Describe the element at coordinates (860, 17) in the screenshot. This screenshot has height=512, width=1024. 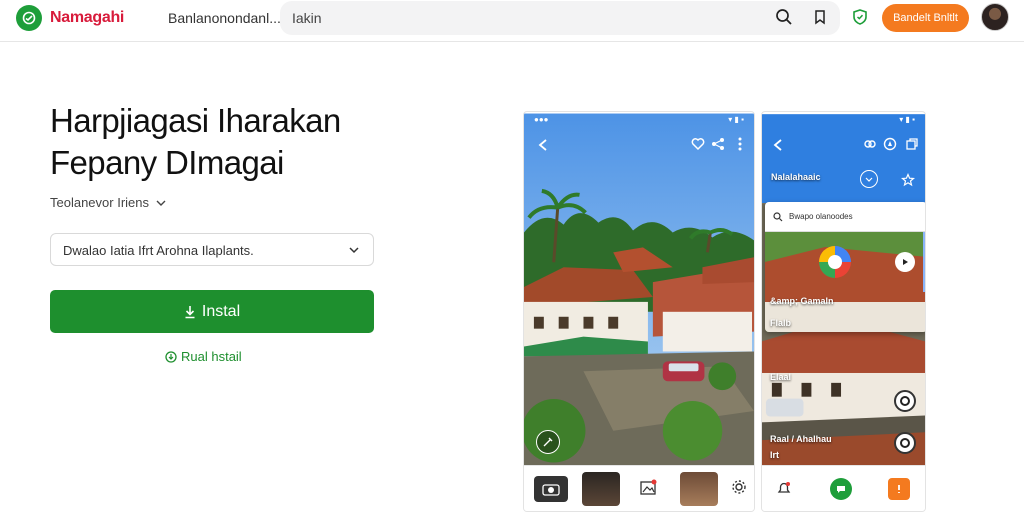
I see `shield-icon` at that location.